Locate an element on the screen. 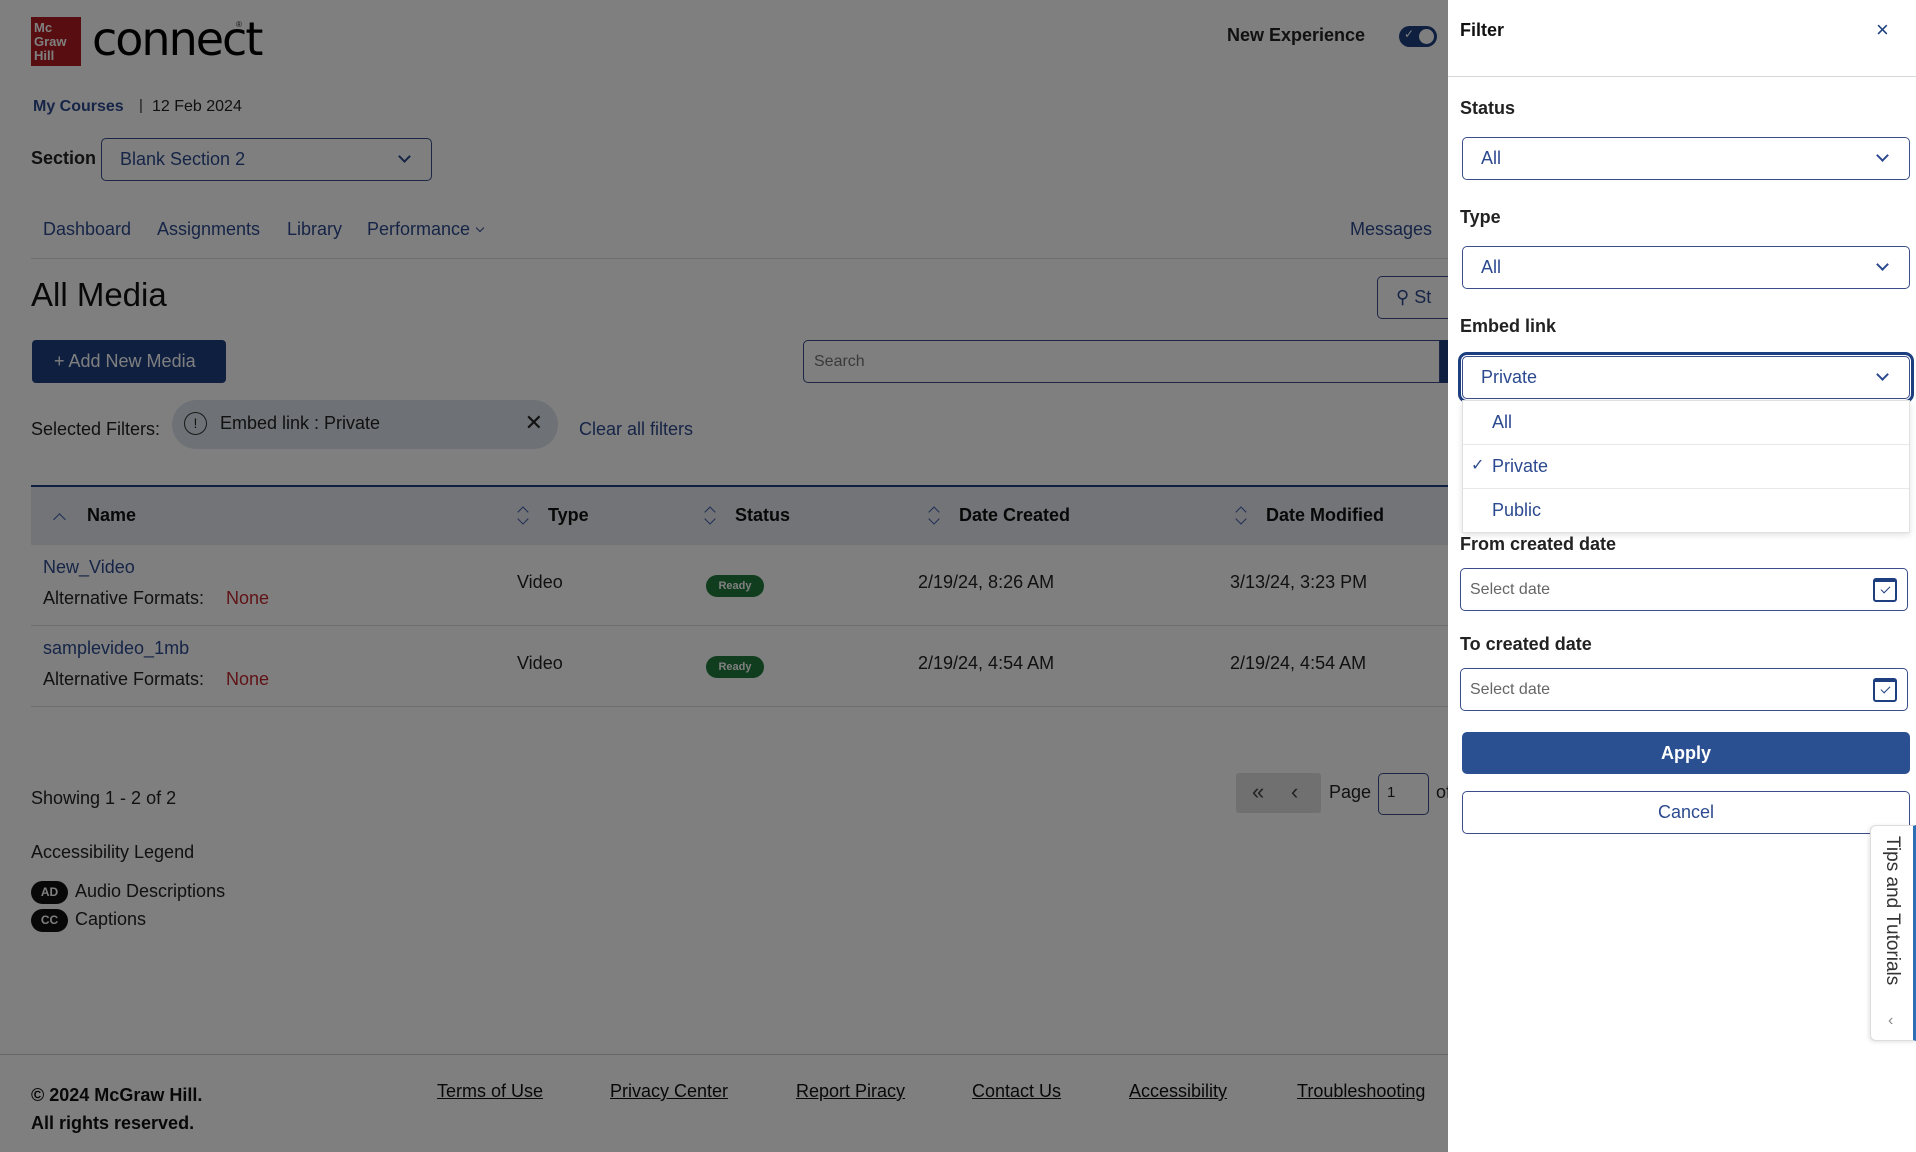  embed-link-filter-value: Private is located at coordinates (1509, 377).